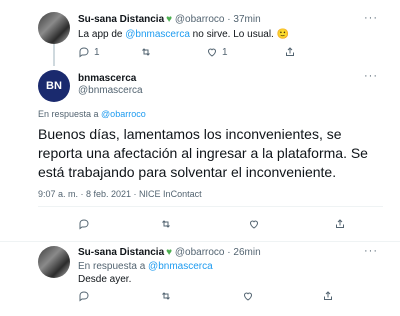 The height and width of the screenshot is (316, 400). I want to click on author-handle: @bnmascerca, so click(110, 90).